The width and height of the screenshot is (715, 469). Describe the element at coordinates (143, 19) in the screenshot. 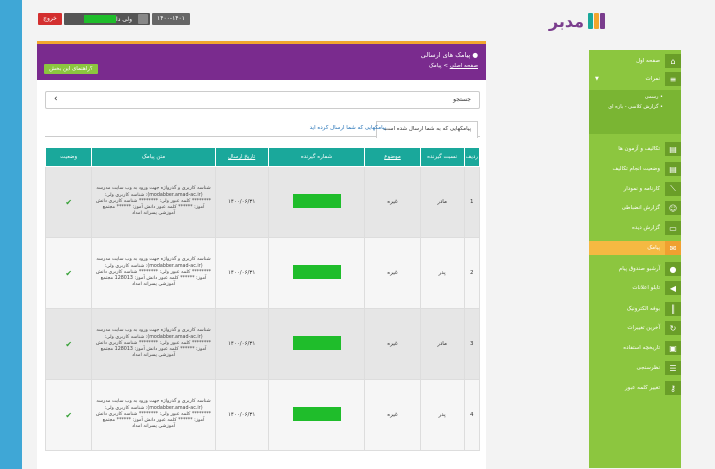

I see `user-icon` at that location.